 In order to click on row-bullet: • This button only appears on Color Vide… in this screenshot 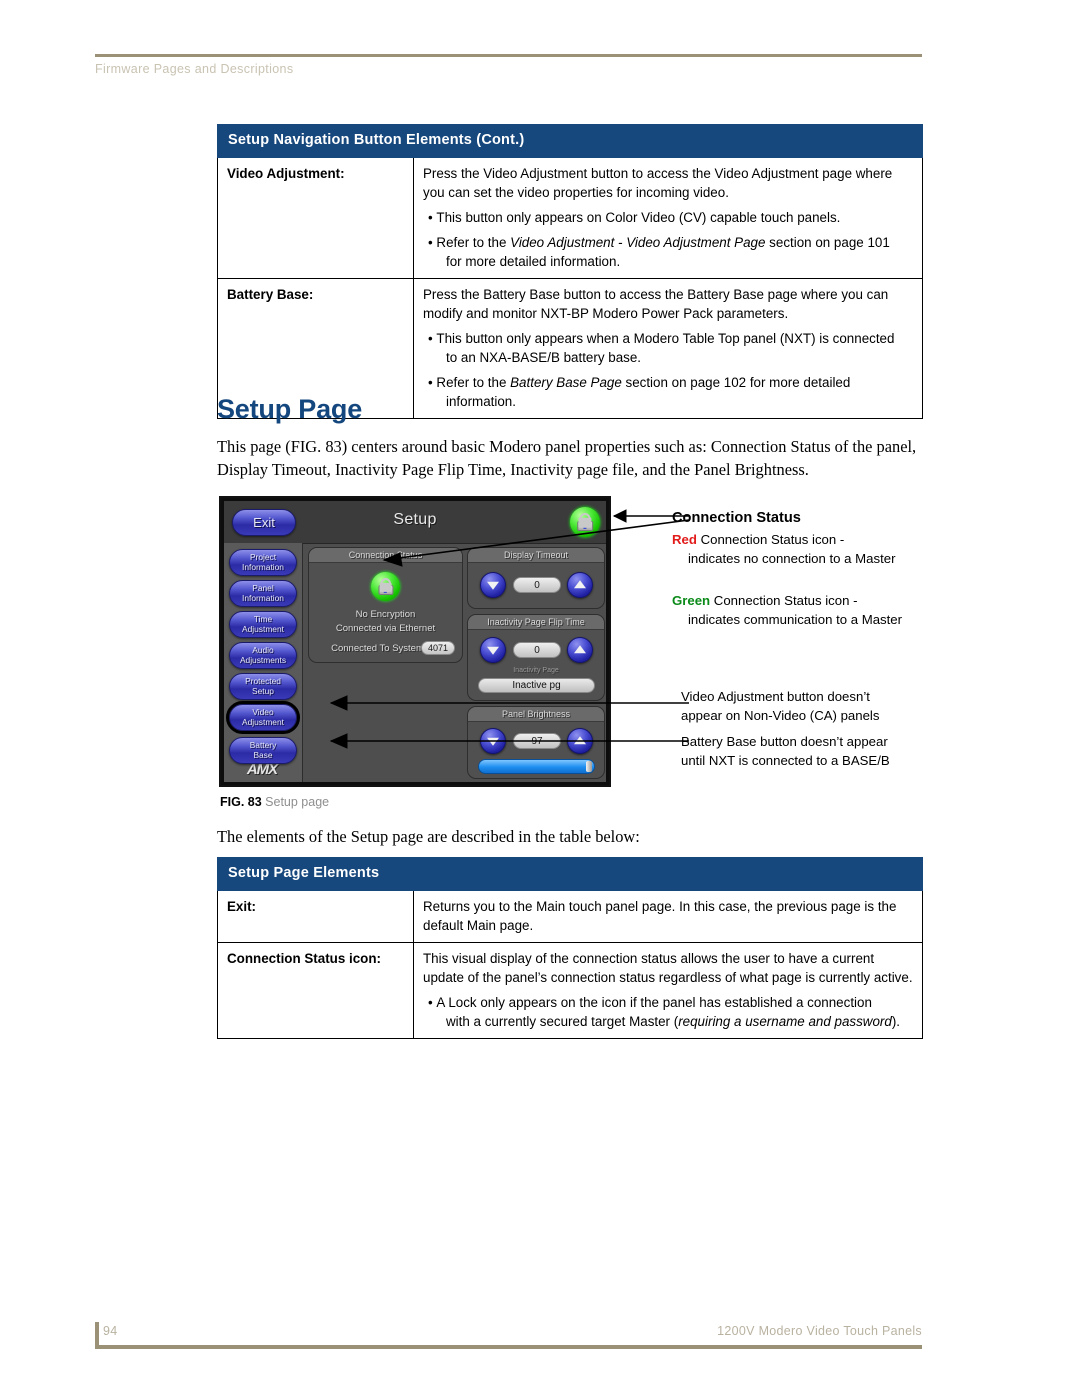, I will do `click(634, 217)`.